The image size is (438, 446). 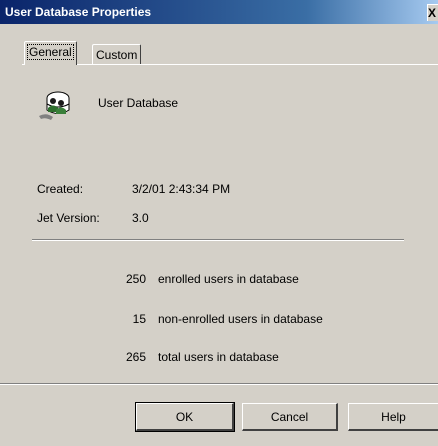 I want to click on jet-version-value: 3.0, so click(x=140, y=218).